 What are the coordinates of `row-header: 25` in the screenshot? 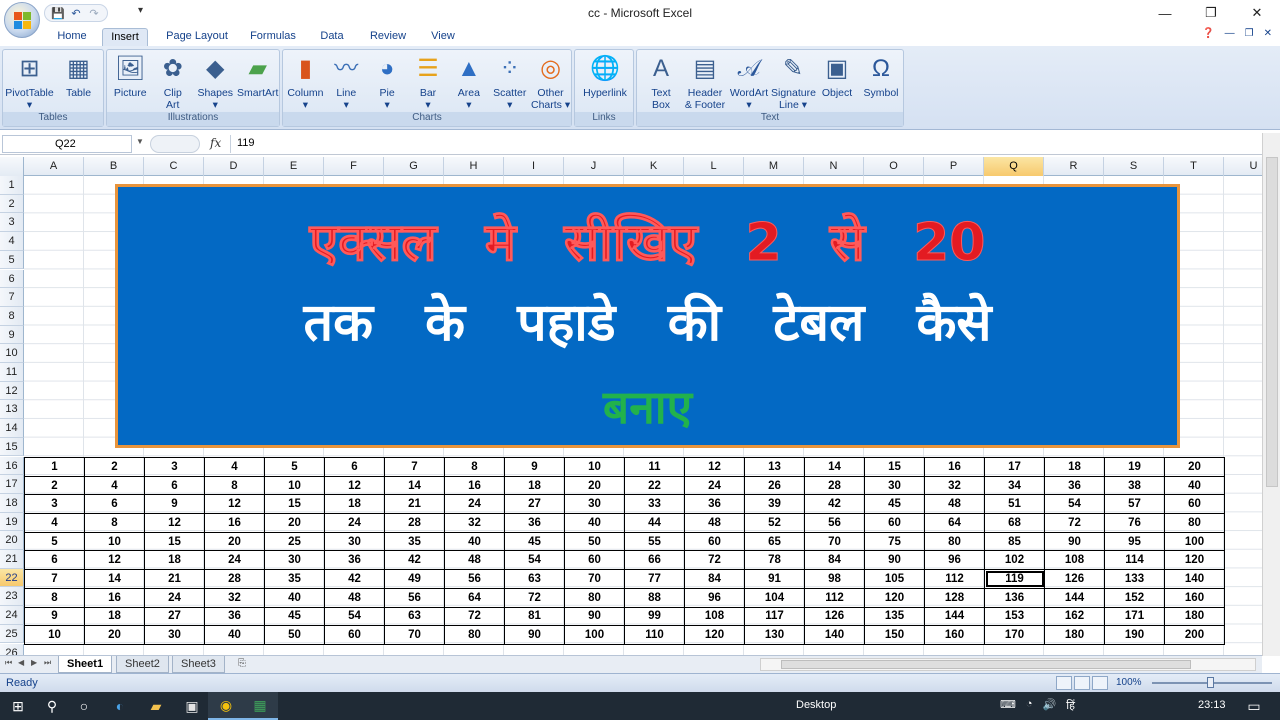 It's located at (12, 634).